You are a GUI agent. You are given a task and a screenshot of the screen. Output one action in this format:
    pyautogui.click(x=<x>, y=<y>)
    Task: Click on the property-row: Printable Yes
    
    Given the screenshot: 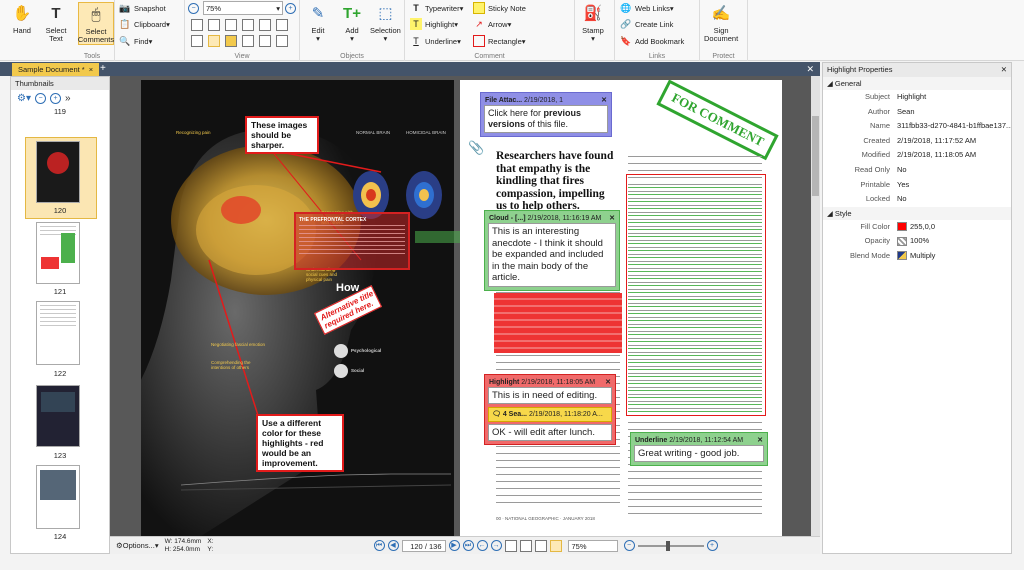 What is the action you would take?
    pyautogui.click(x=917, y=185)
    